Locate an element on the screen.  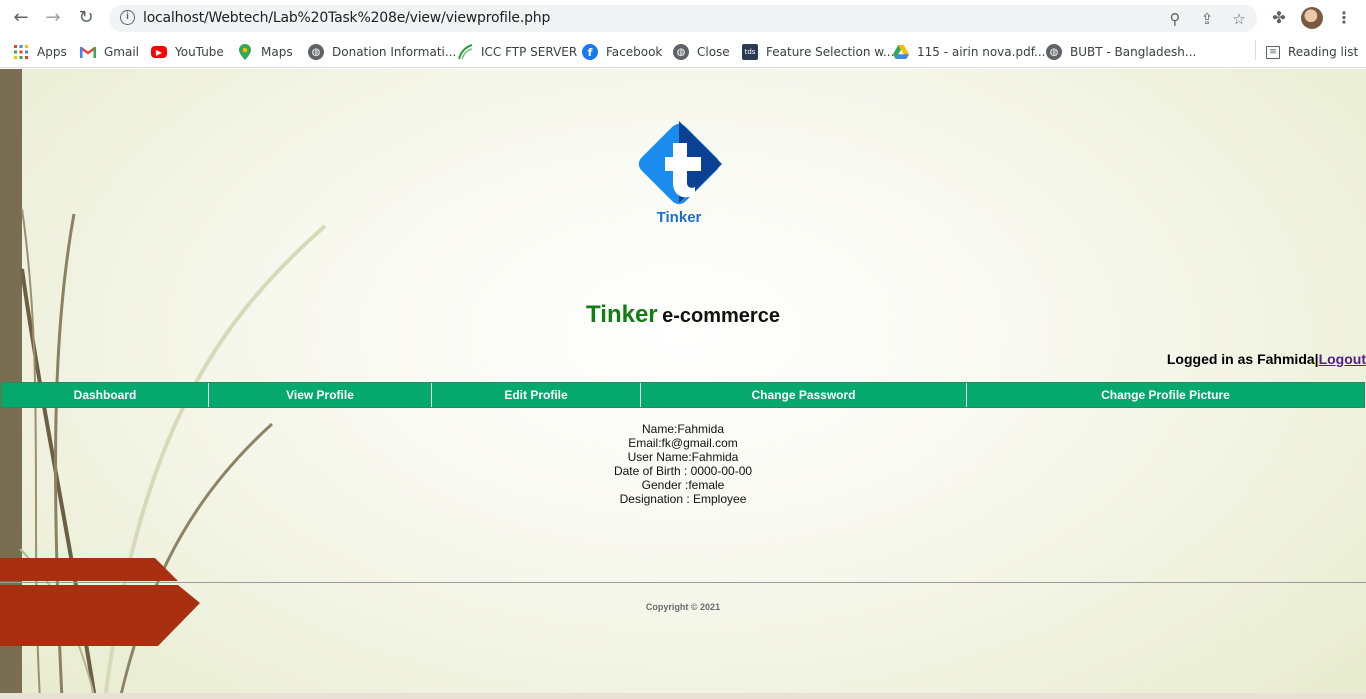
reading-list-label: Reading list is located at coordinates (1323, 52).